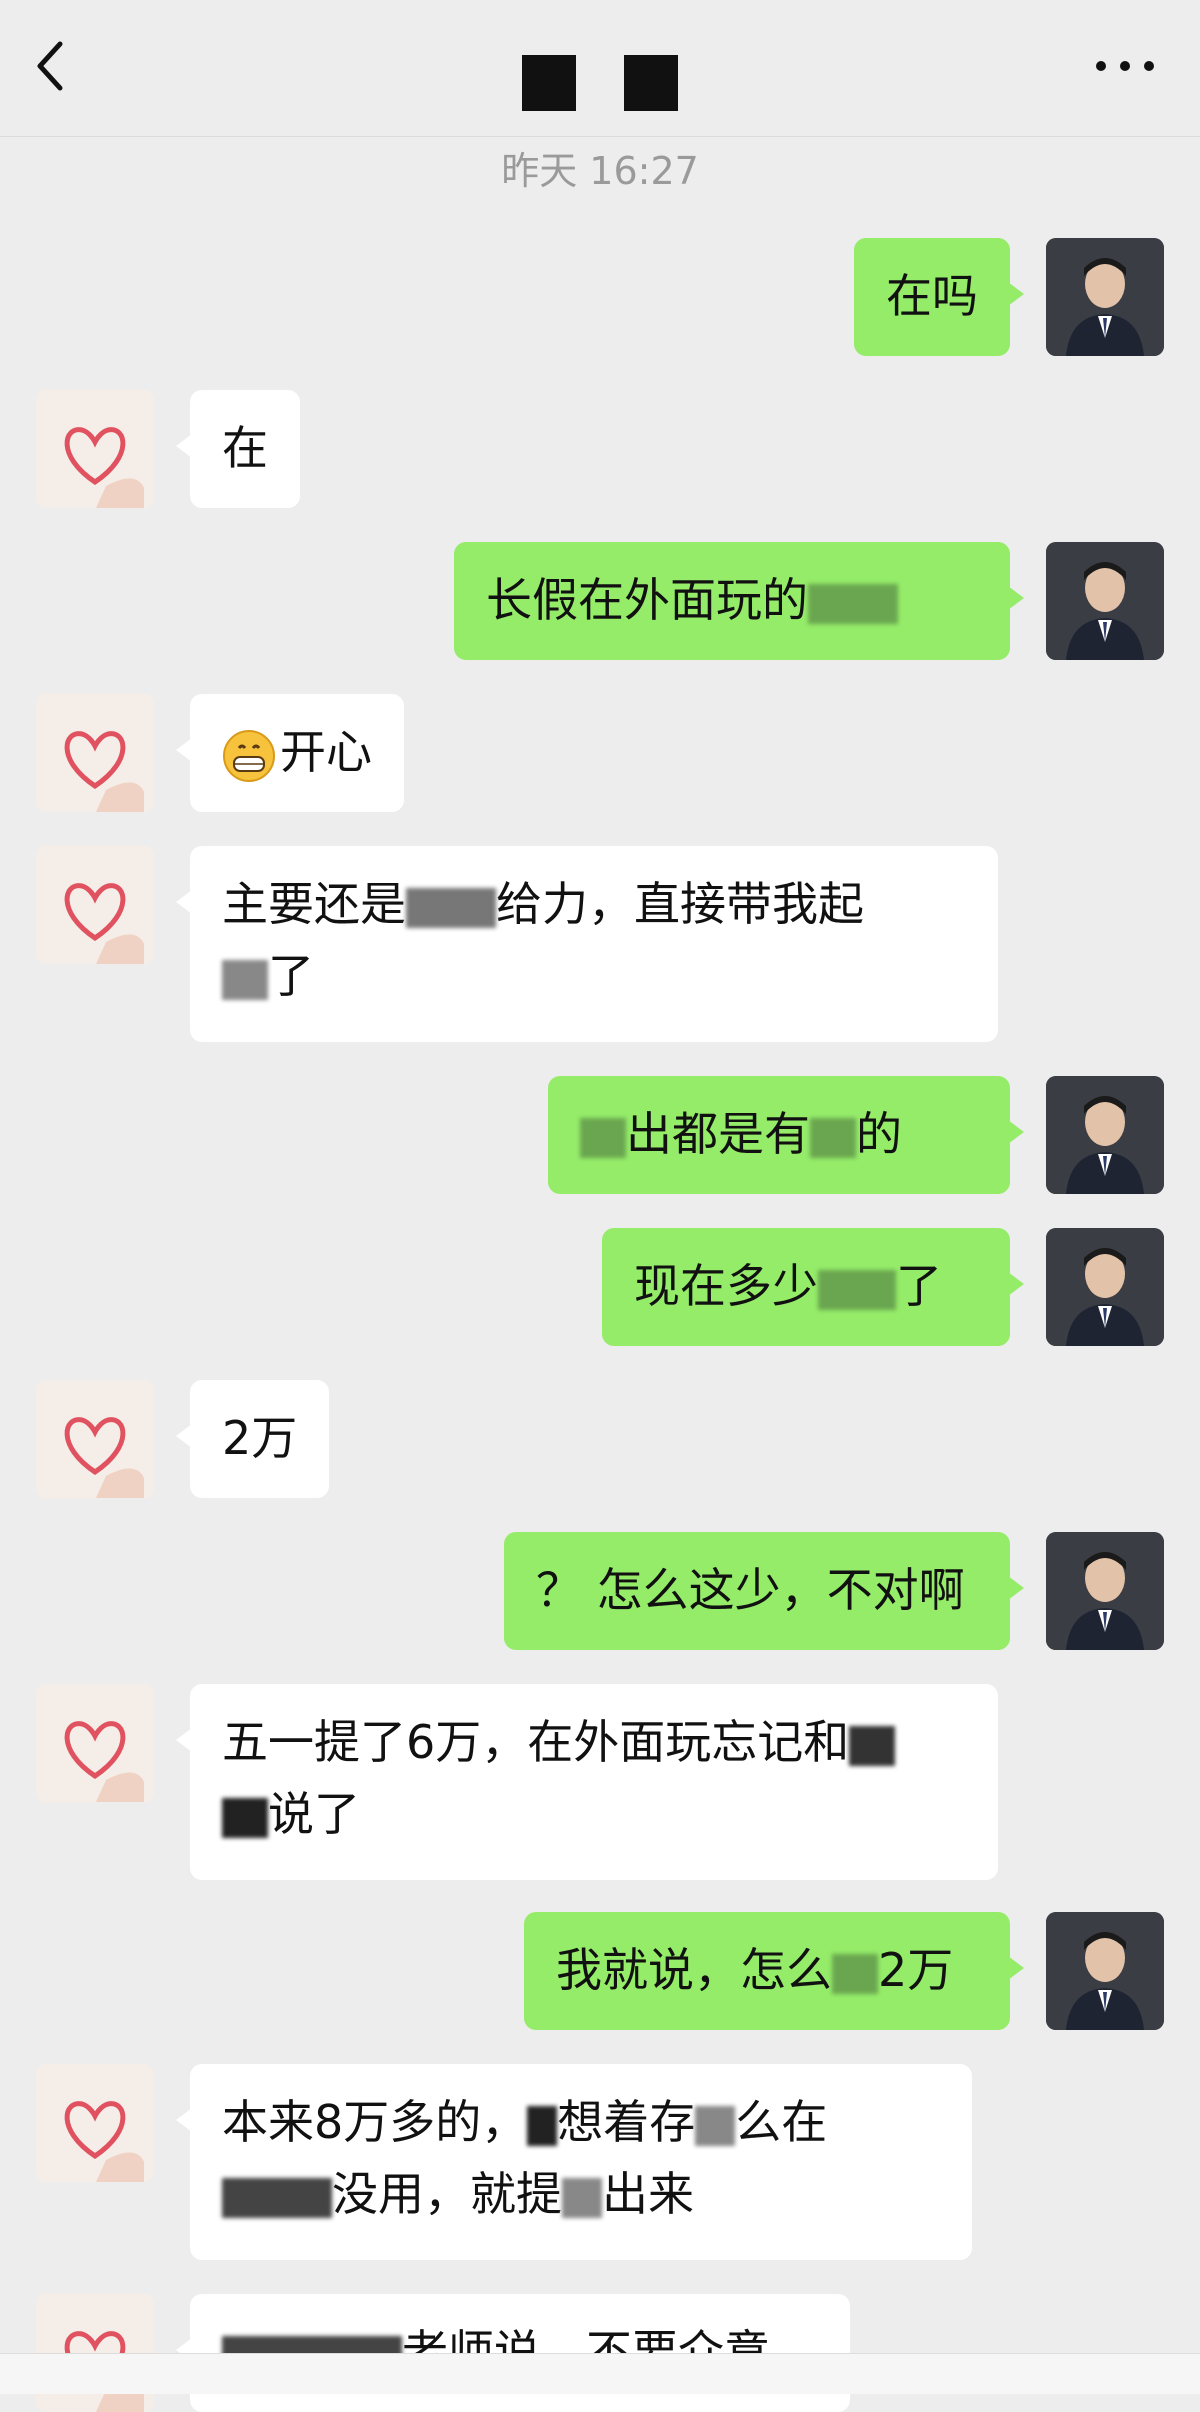 Image resolution: width=1200 pixels, height=2412 pixels. I want to click on message-bubble: 现在多少 了, so click(813, 1287).